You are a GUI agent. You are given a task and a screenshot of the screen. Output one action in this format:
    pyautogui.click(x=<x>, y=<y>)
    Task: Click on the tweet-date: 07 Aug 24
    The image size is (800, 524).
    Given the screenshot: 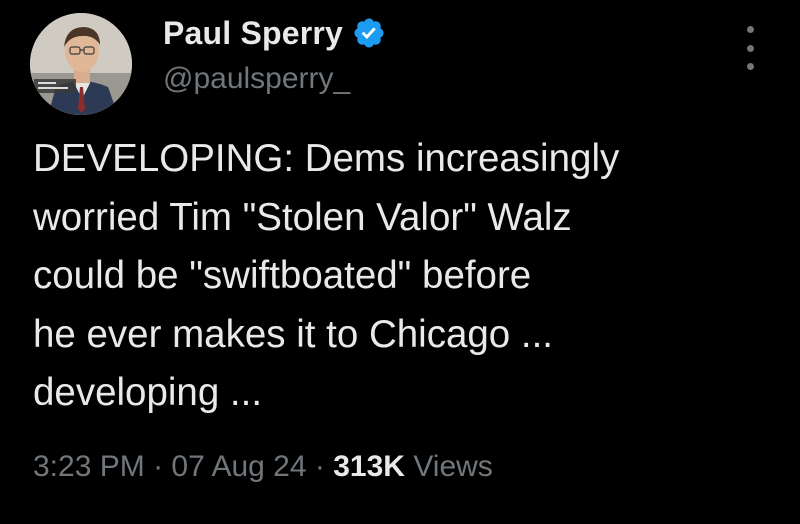 What is the action you would take?
    pyautogui.click(x=238, y=466)
    